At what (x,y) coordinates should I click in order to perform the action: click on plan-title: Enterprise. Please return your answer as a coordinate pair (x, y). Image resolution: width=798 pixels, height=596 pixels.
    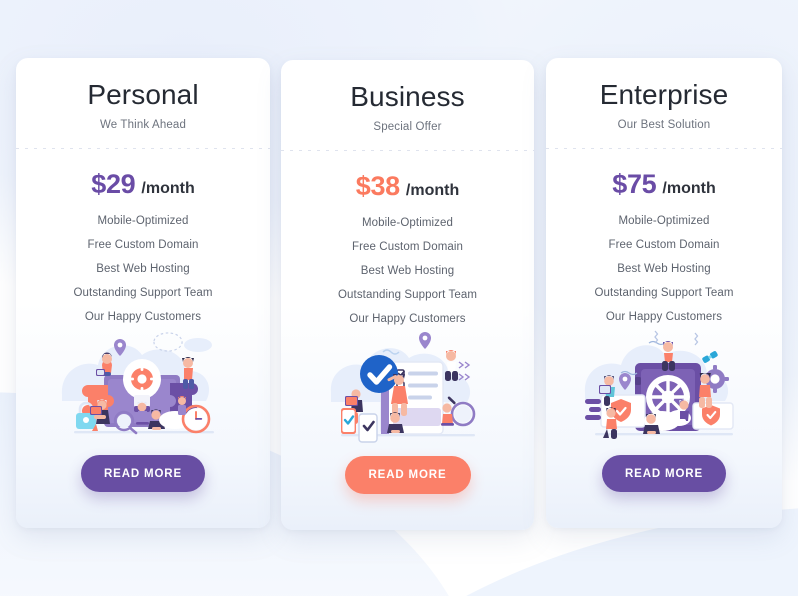
    Looking at the image, I should click on (664, 94).